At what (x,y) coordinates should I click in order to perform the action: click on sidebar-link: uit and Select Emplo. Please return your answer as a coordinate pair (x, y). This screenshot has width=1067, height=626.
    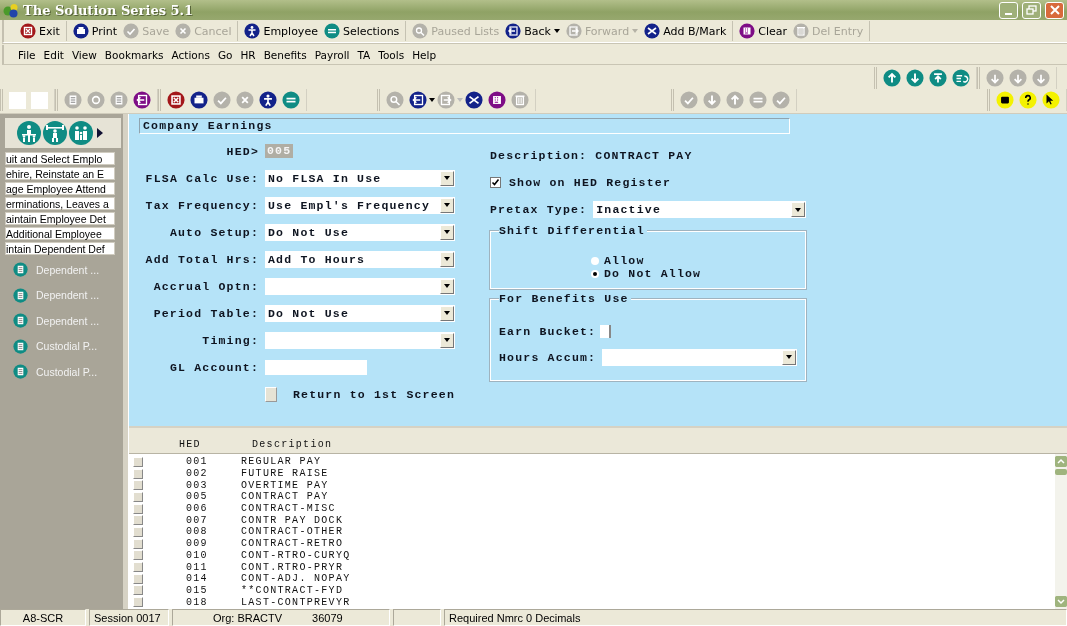
    Looking at the image, I should click on (60, 158).